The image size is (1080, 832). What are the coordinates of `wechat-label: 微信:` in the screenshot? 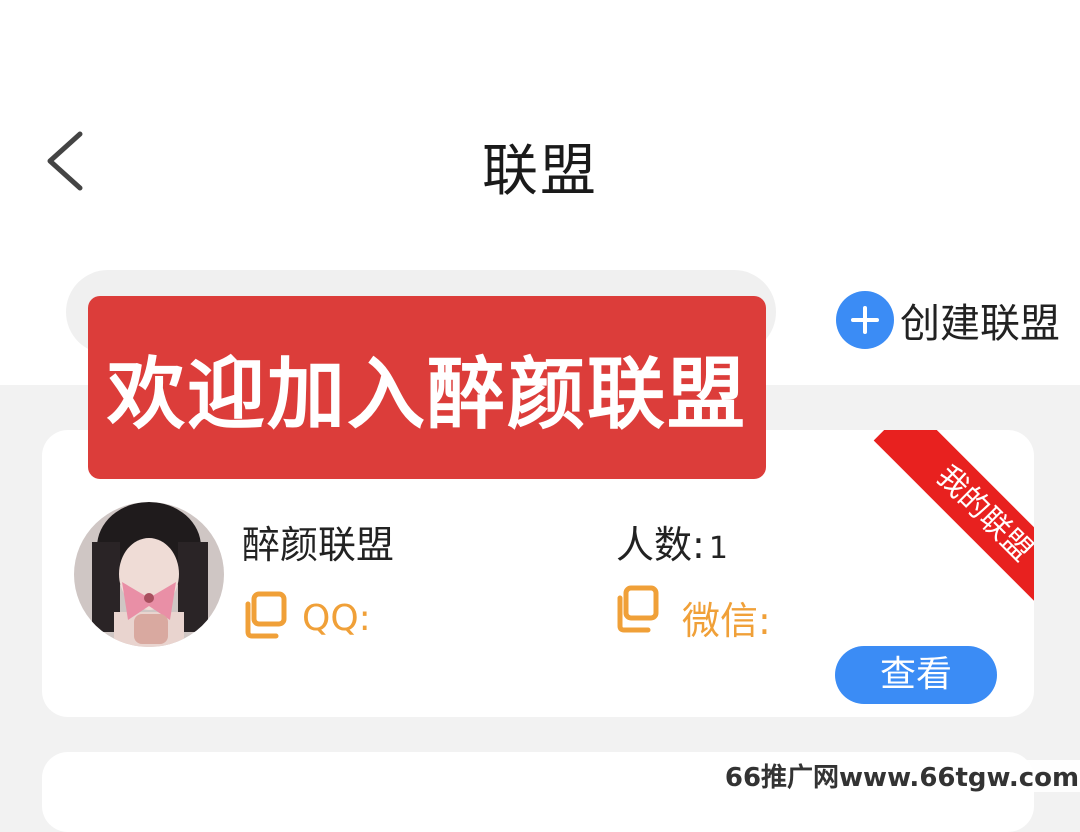 It's located at (726, 621).